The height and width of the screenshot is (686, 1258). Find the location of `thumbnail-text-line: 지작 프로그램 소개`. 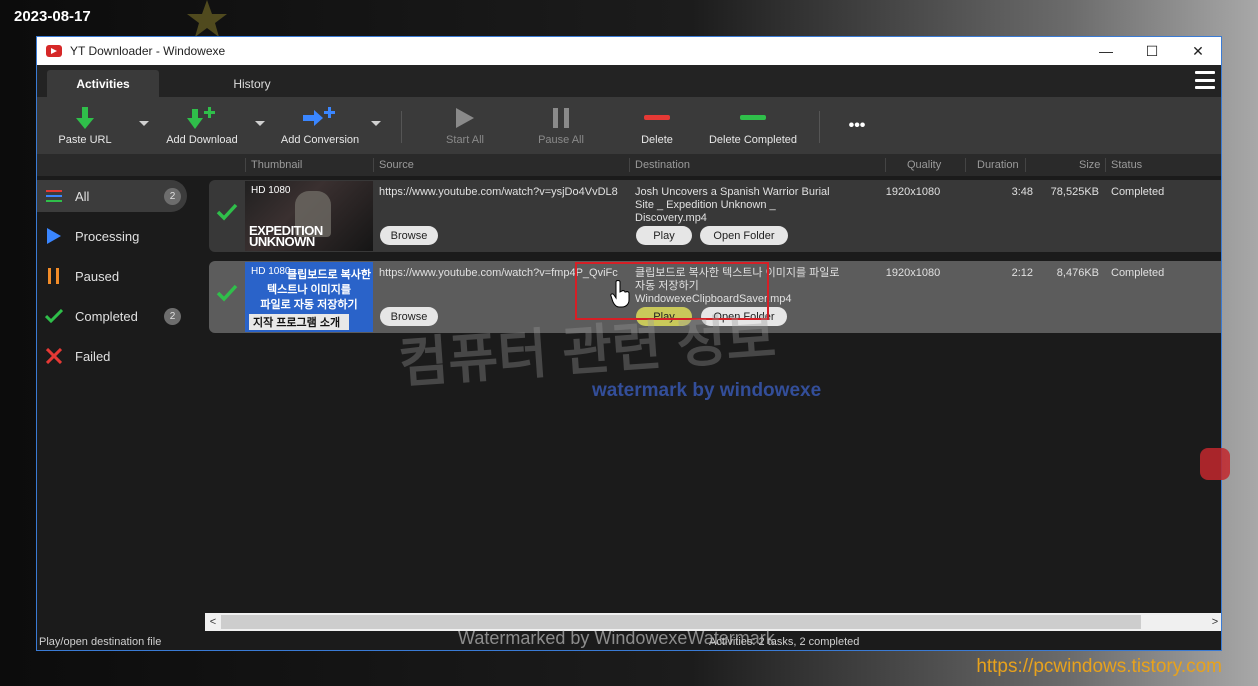

thumbnail-text-line: 지작 프로그램 소개 is located at coordinates (299, 322).